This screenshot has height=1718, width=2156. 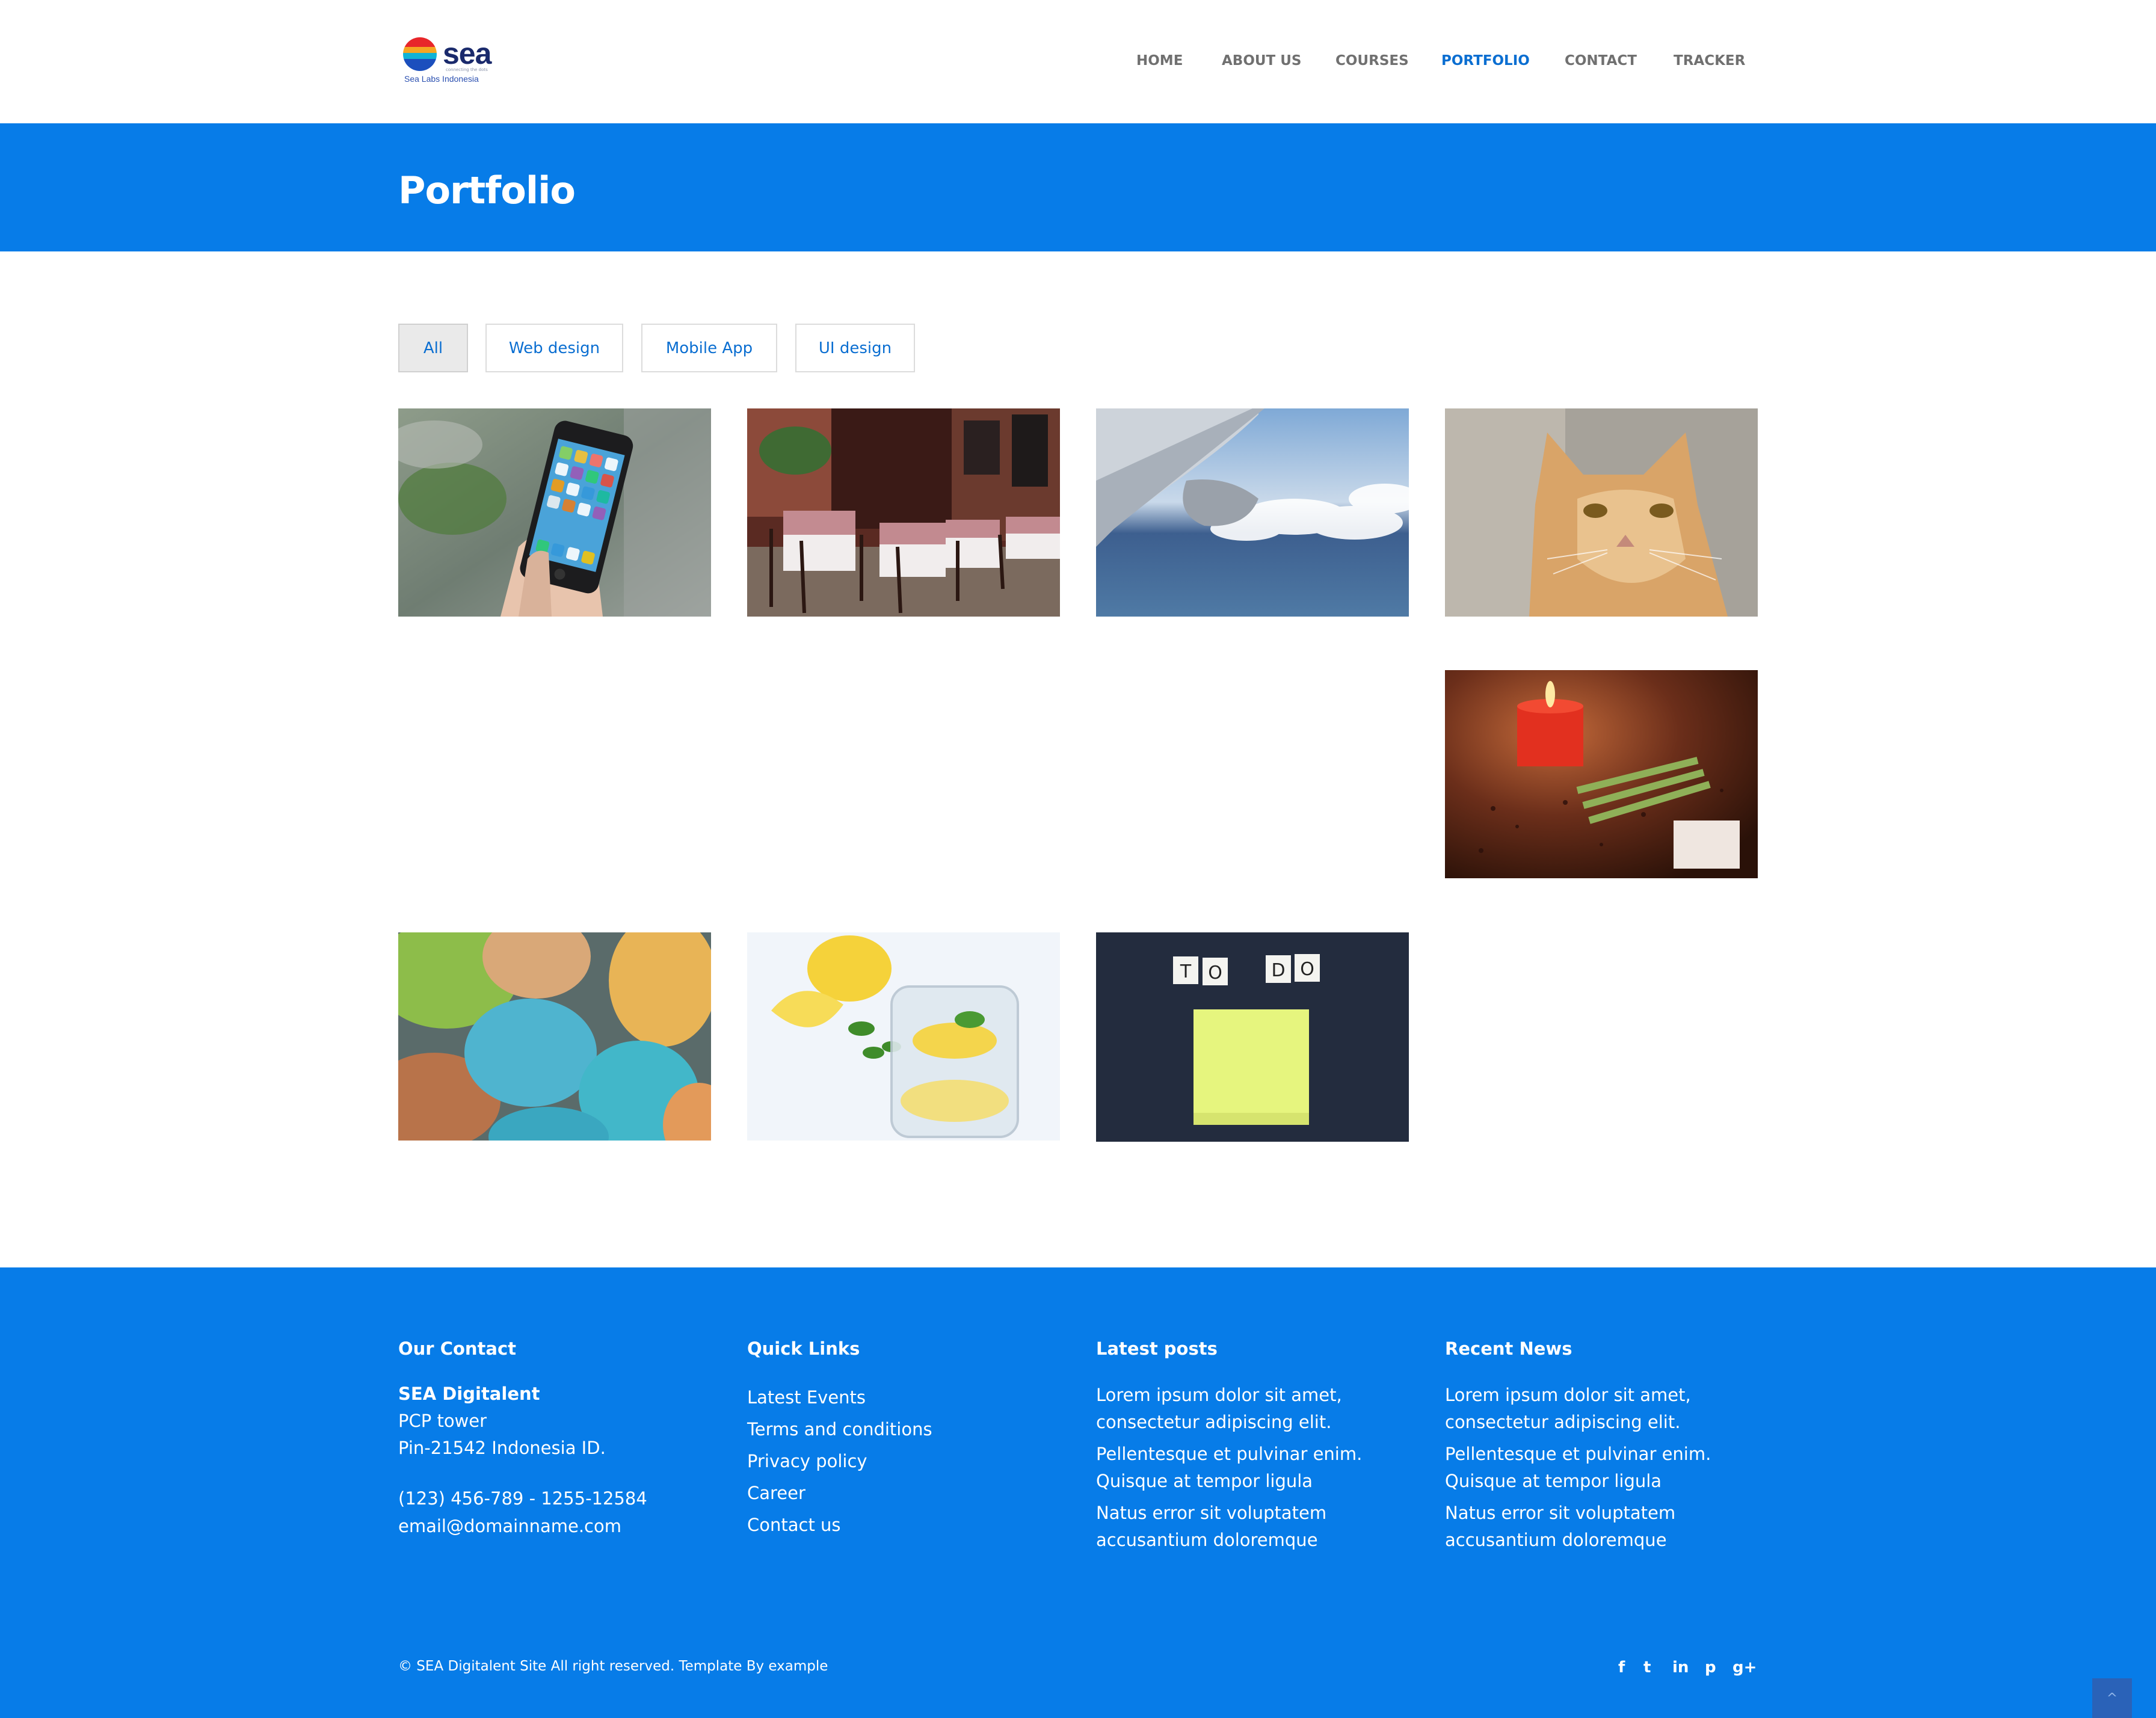 What do you see at coordinates (555, 512) in the screenshot?
I see `portfolio-item-smartphone` at bounding box center [555, 512].